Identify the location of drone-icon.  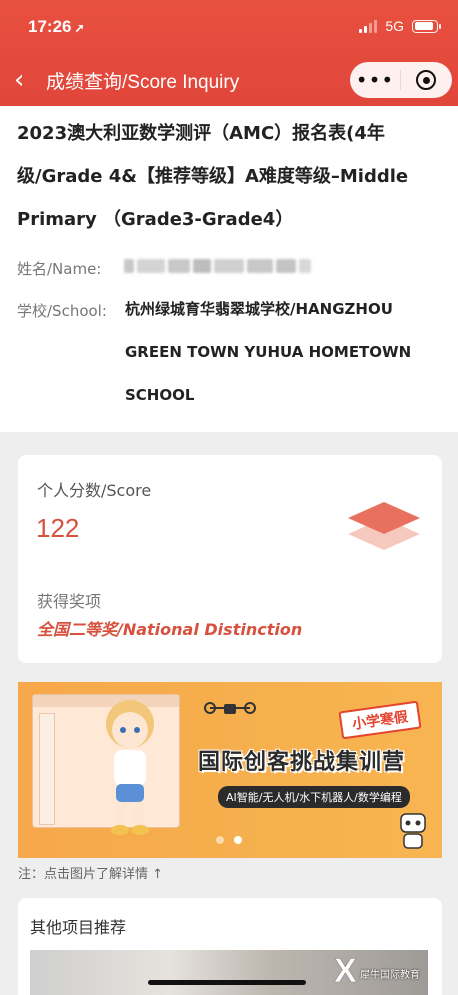
(230, 708).